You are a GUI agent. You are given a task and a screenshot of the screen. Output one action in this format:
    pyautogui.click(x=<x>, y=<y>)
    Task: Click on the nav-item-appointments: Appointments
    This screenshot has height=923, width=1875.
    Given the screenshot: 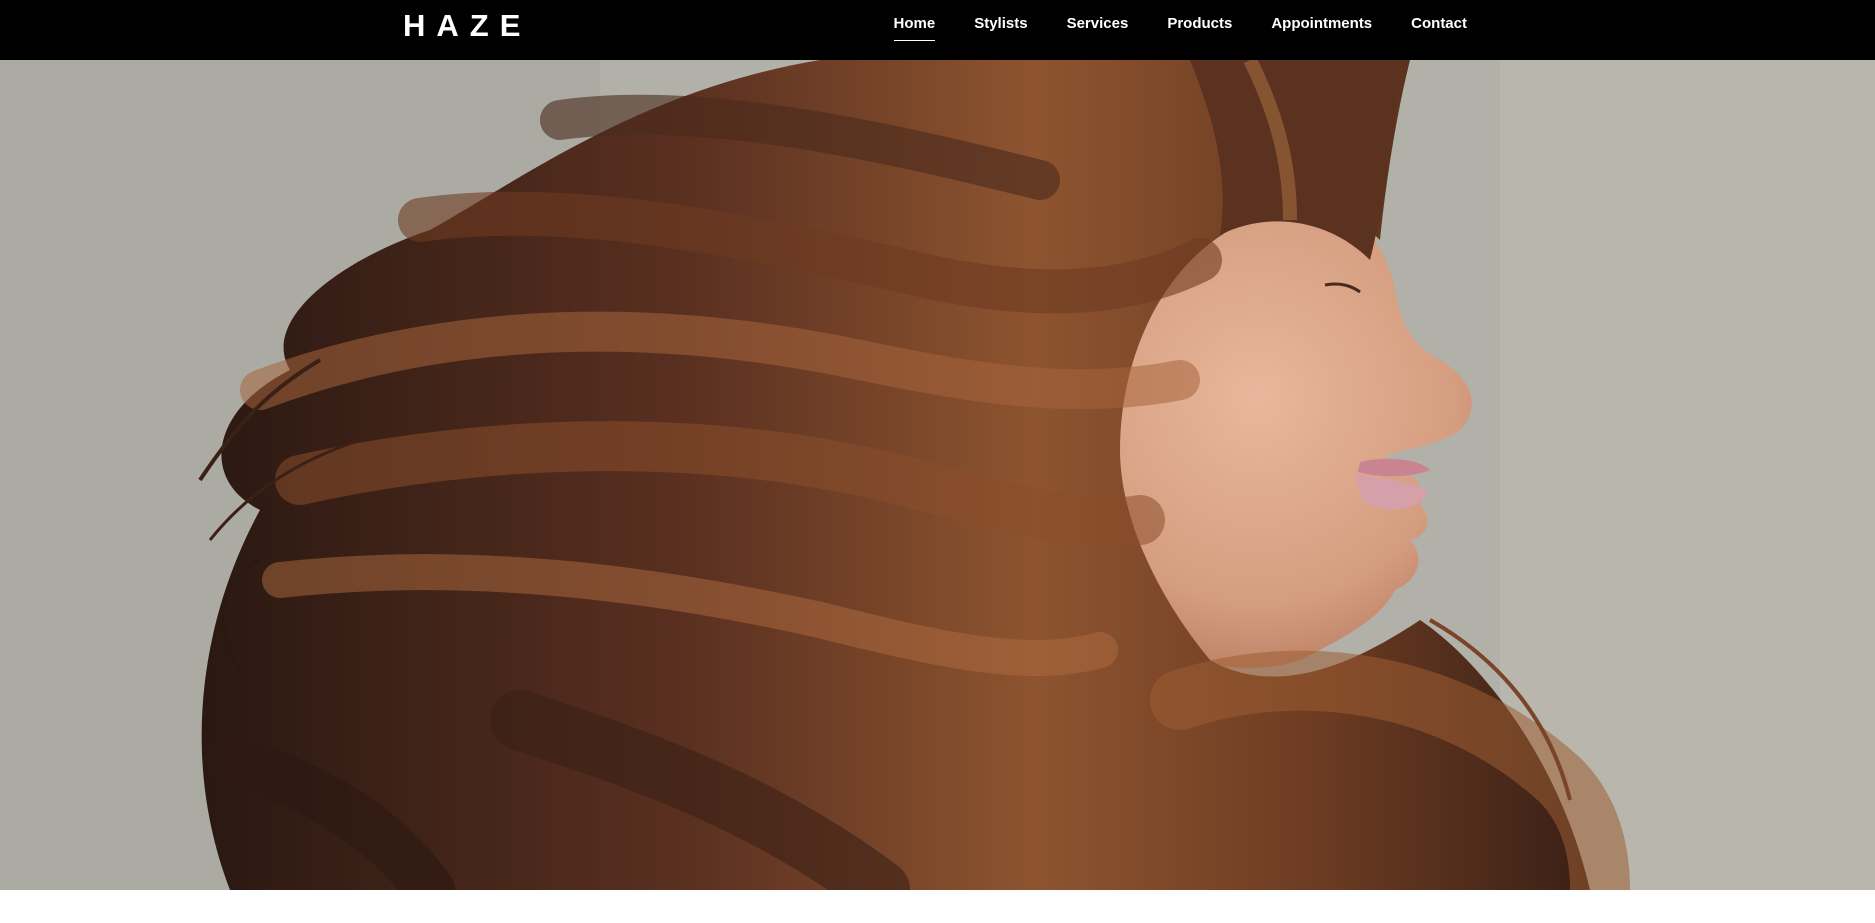 What is the action you would take?
    pyautogui.click(x=1321, y=25)
    